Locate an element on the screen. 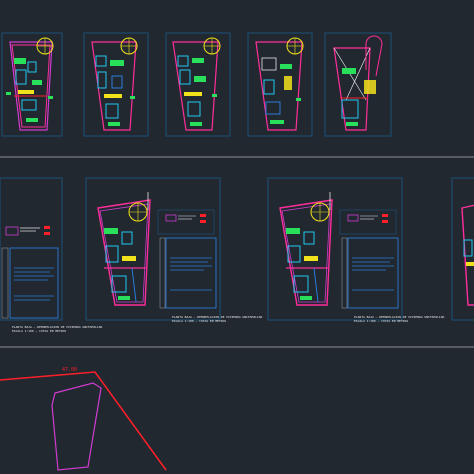 This screenshot has width=474, height=474. lot-outline is located at coordinates (76, 426).